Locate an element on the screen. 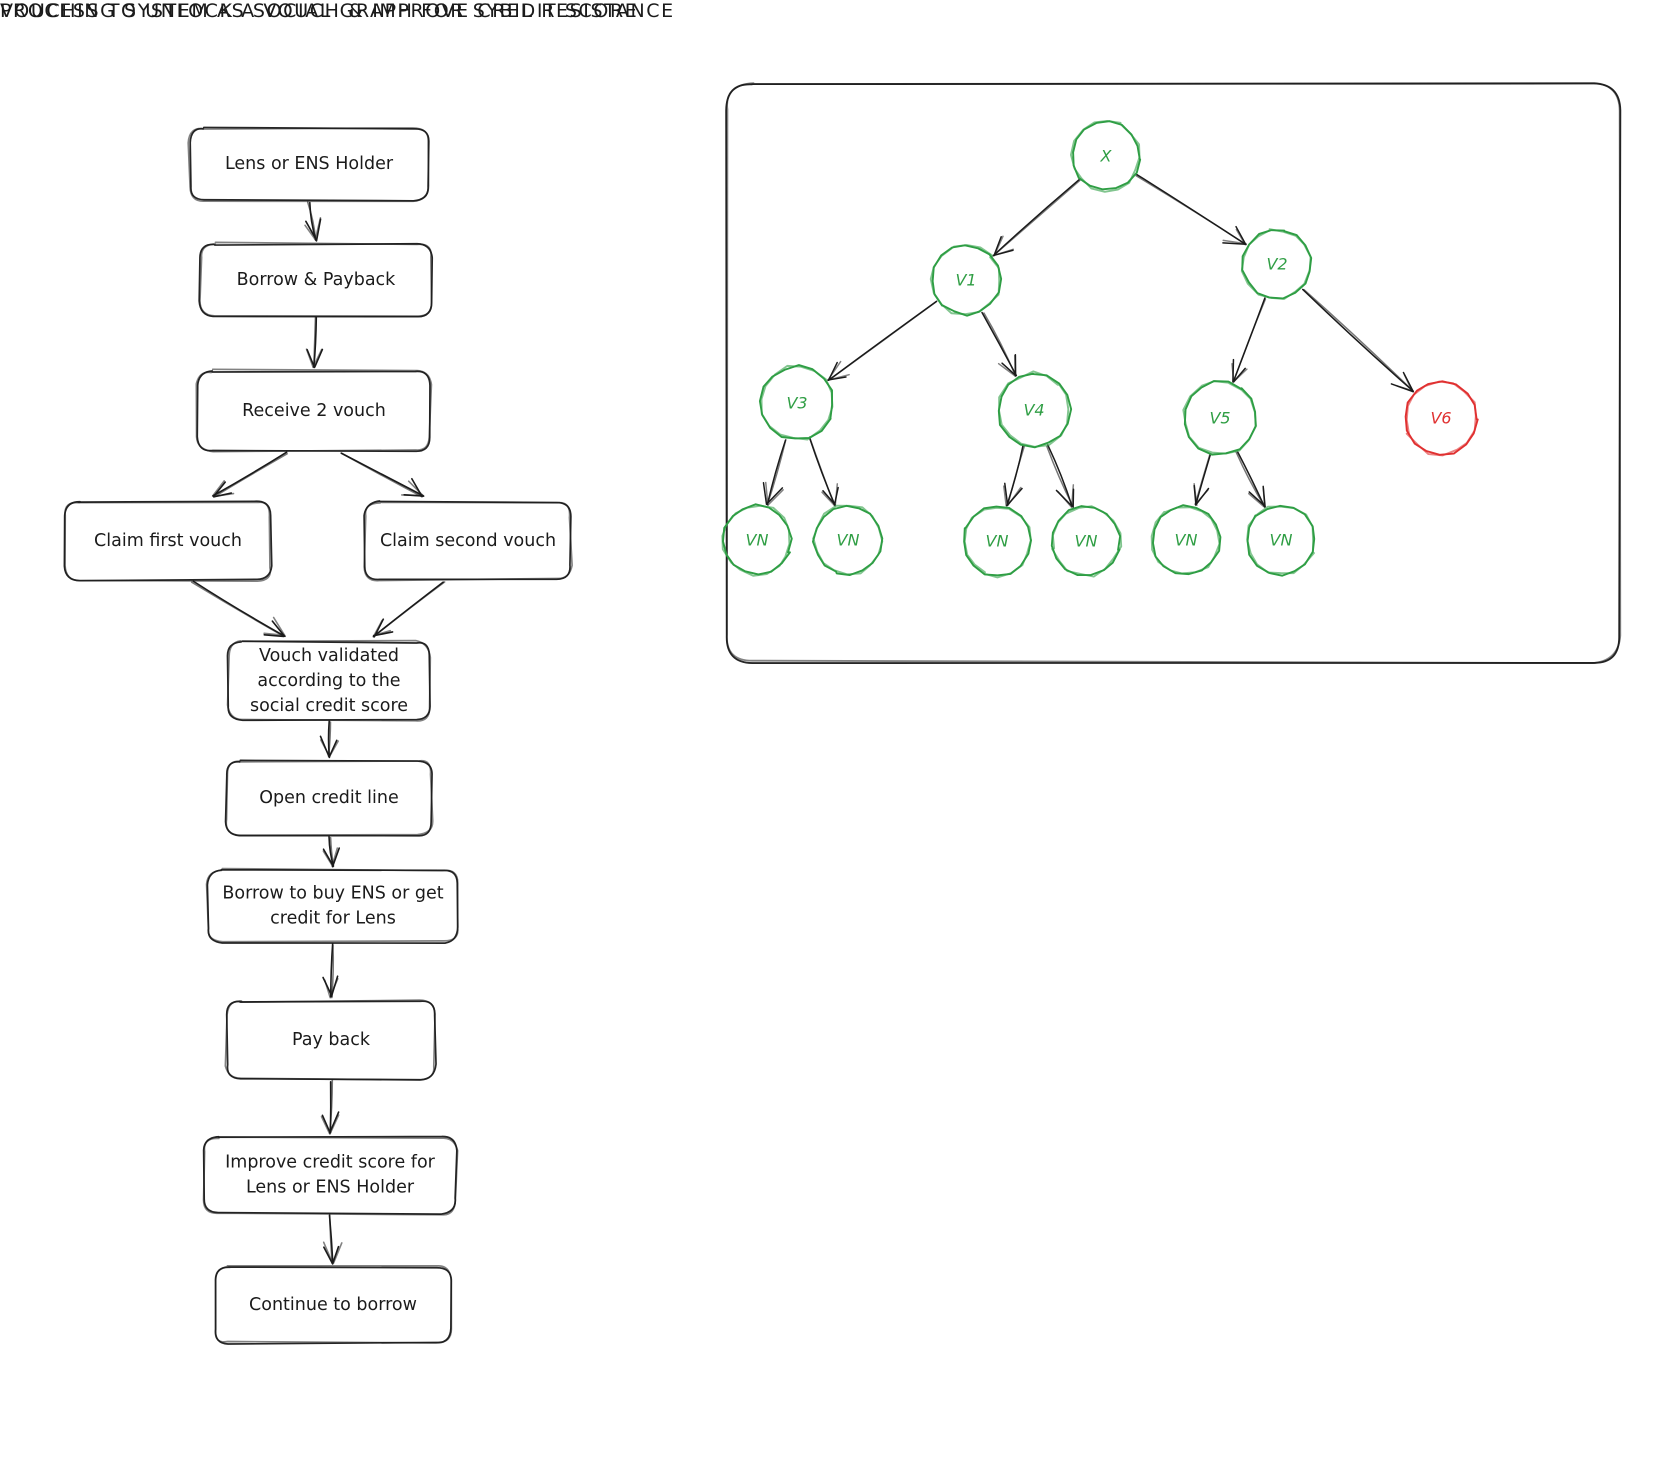 The width and height of the screenshot is (1678, 1458). graph-node-label: V3 is located at coordinates (796, 403).